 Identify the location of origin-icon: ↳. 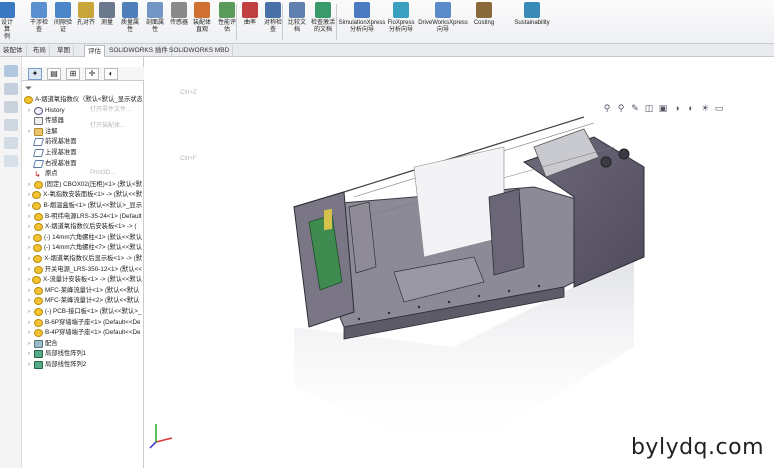
(37, 175).